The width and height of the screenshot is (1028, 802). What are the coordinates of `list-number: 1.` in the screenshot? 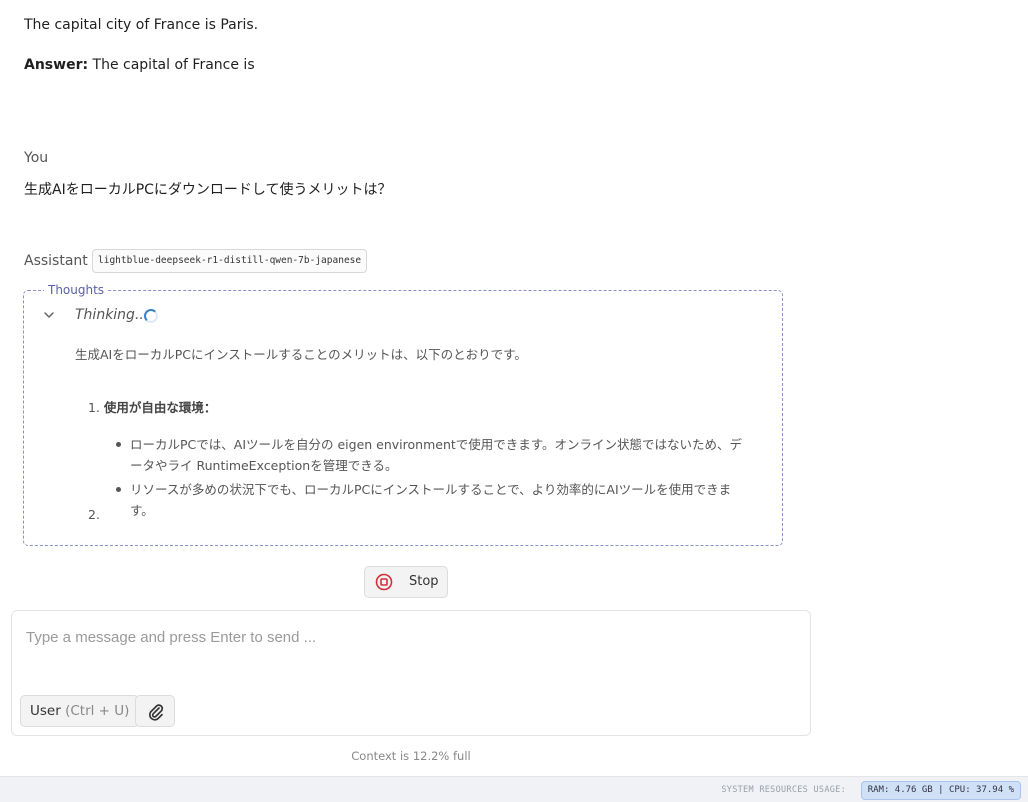 It's located at (94, 407).